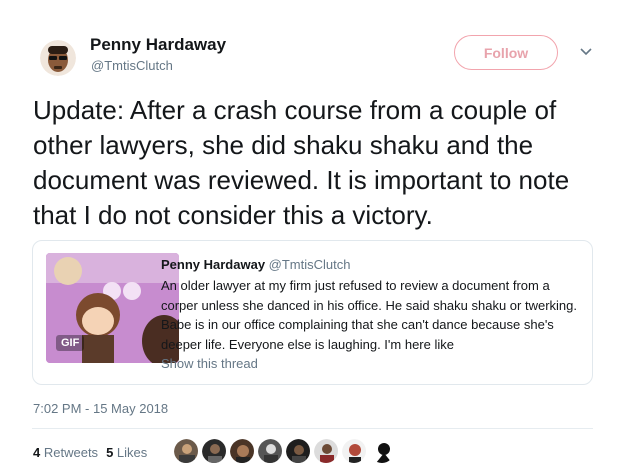  I want to click on likers-avatars, so click(293, 452).